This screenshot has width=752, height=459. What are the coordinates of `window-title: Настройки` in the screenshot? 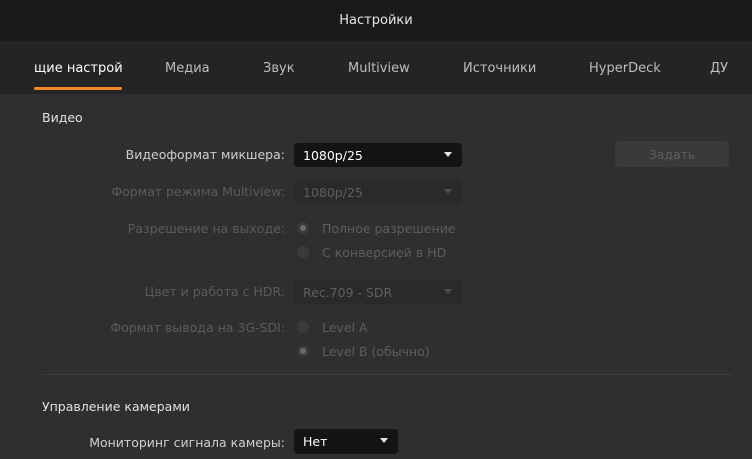 It's located at (376, 20).